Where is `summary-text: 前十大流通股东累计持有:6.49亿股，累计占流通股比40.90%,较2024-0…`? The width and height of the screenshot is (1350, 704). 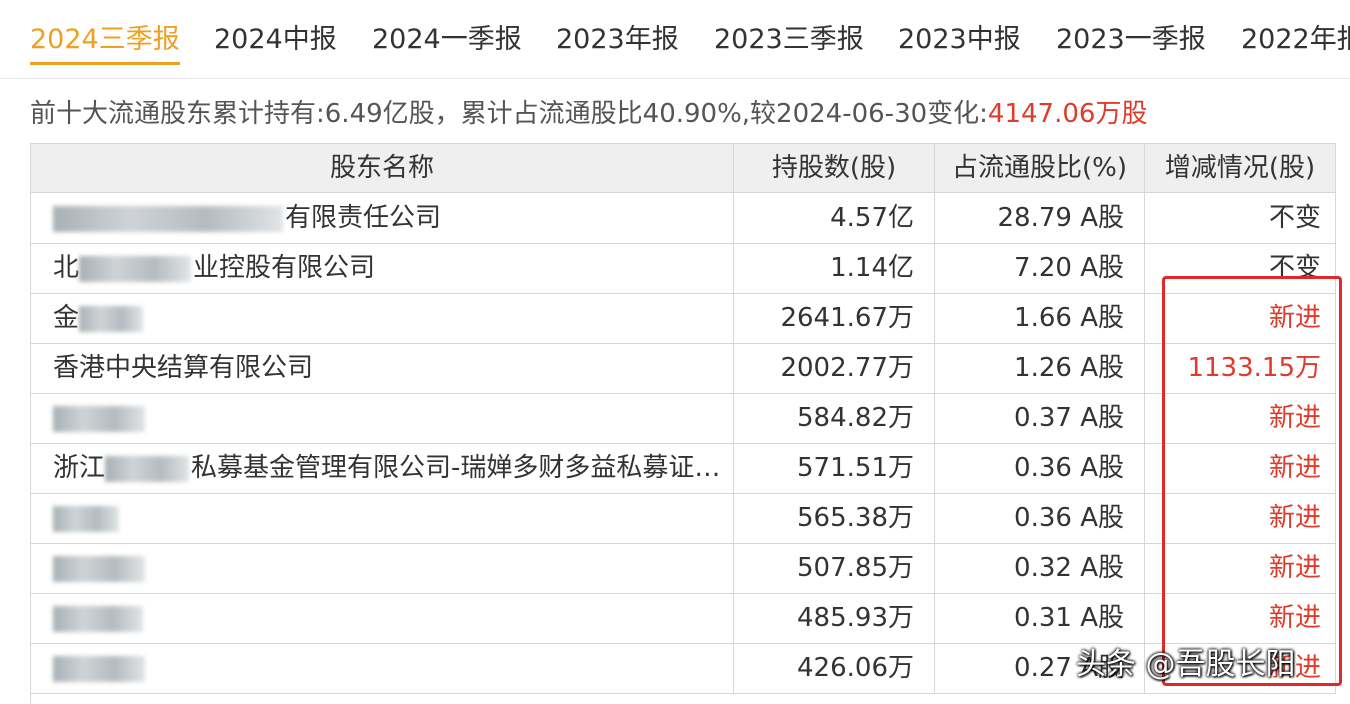
summary-text: 前十大流通股东累计持有:6.49亿股，累计占流通股比40.90%,较2024-0… is located at coordinates (509, 114).